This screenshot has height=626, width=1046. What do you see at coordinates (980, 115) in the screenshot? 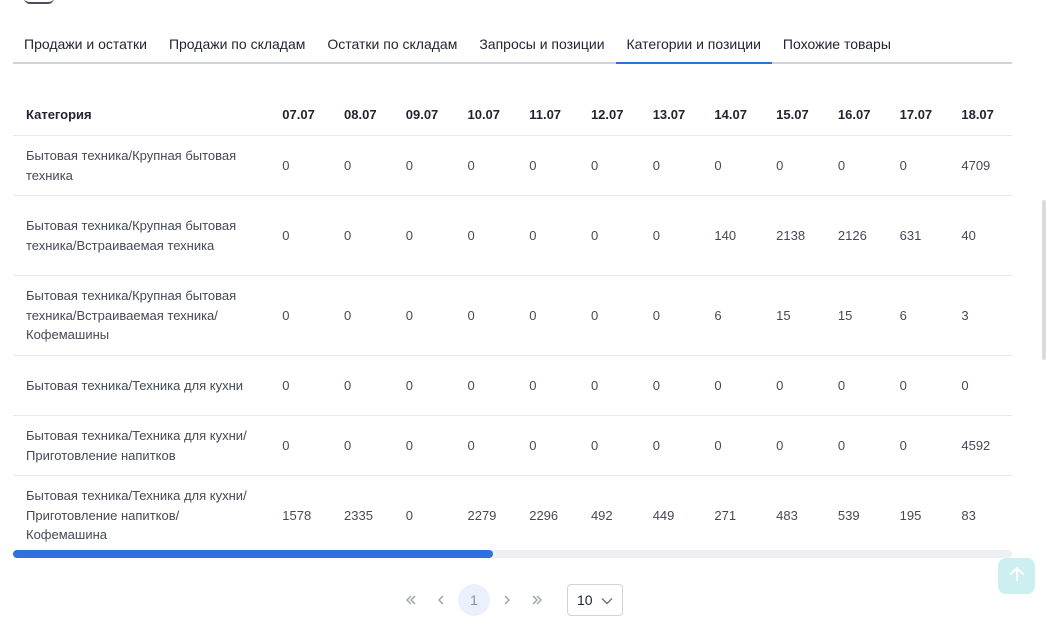
I see `column-header-date: 18.07` at bounding box center [980, 115].